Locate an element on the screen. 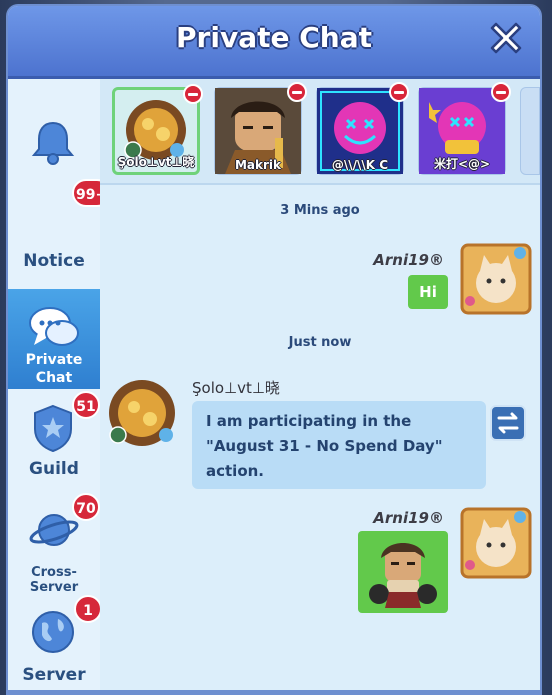  panel-header: Private Chat is located at coordinates (274, 42).